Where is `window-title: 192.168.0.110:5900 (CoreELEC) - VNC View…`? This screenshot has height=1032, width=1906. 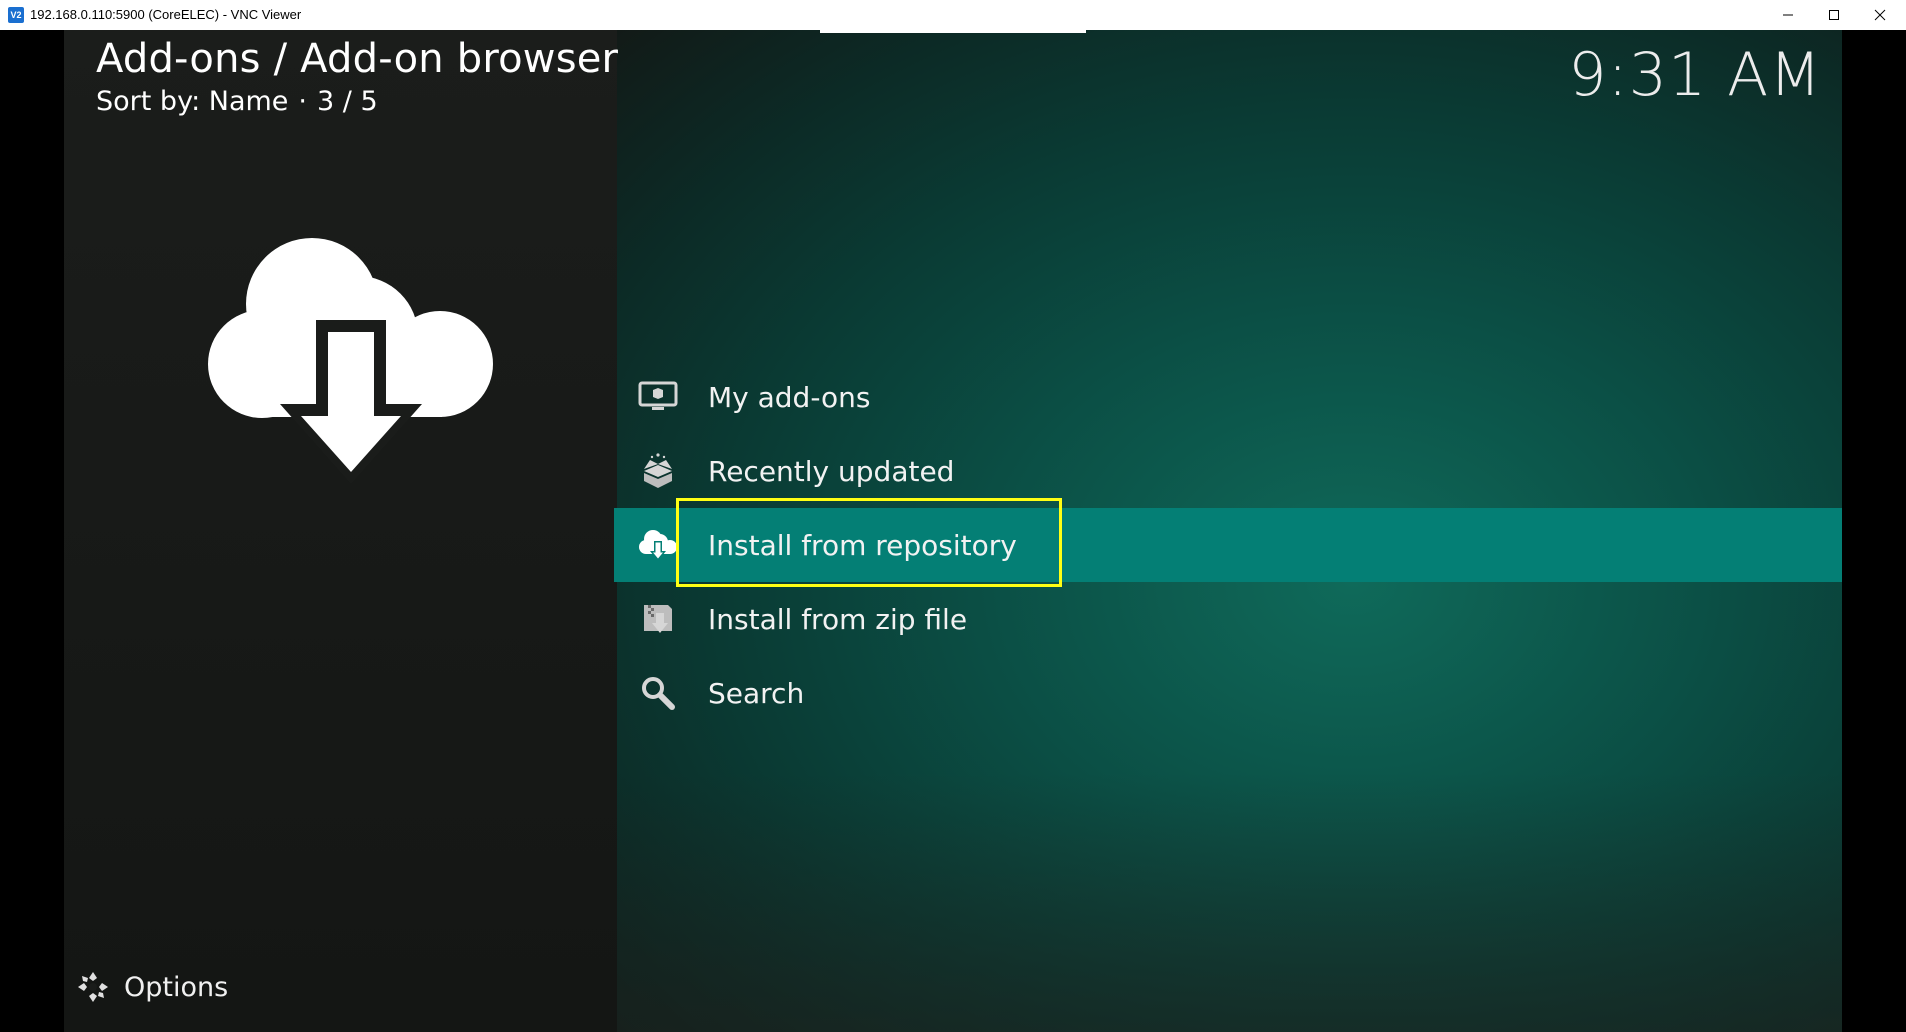 window-title: 192.168.0.110:5900 (CoreELEC) - VNC View… is located at coordinates (166, 14).